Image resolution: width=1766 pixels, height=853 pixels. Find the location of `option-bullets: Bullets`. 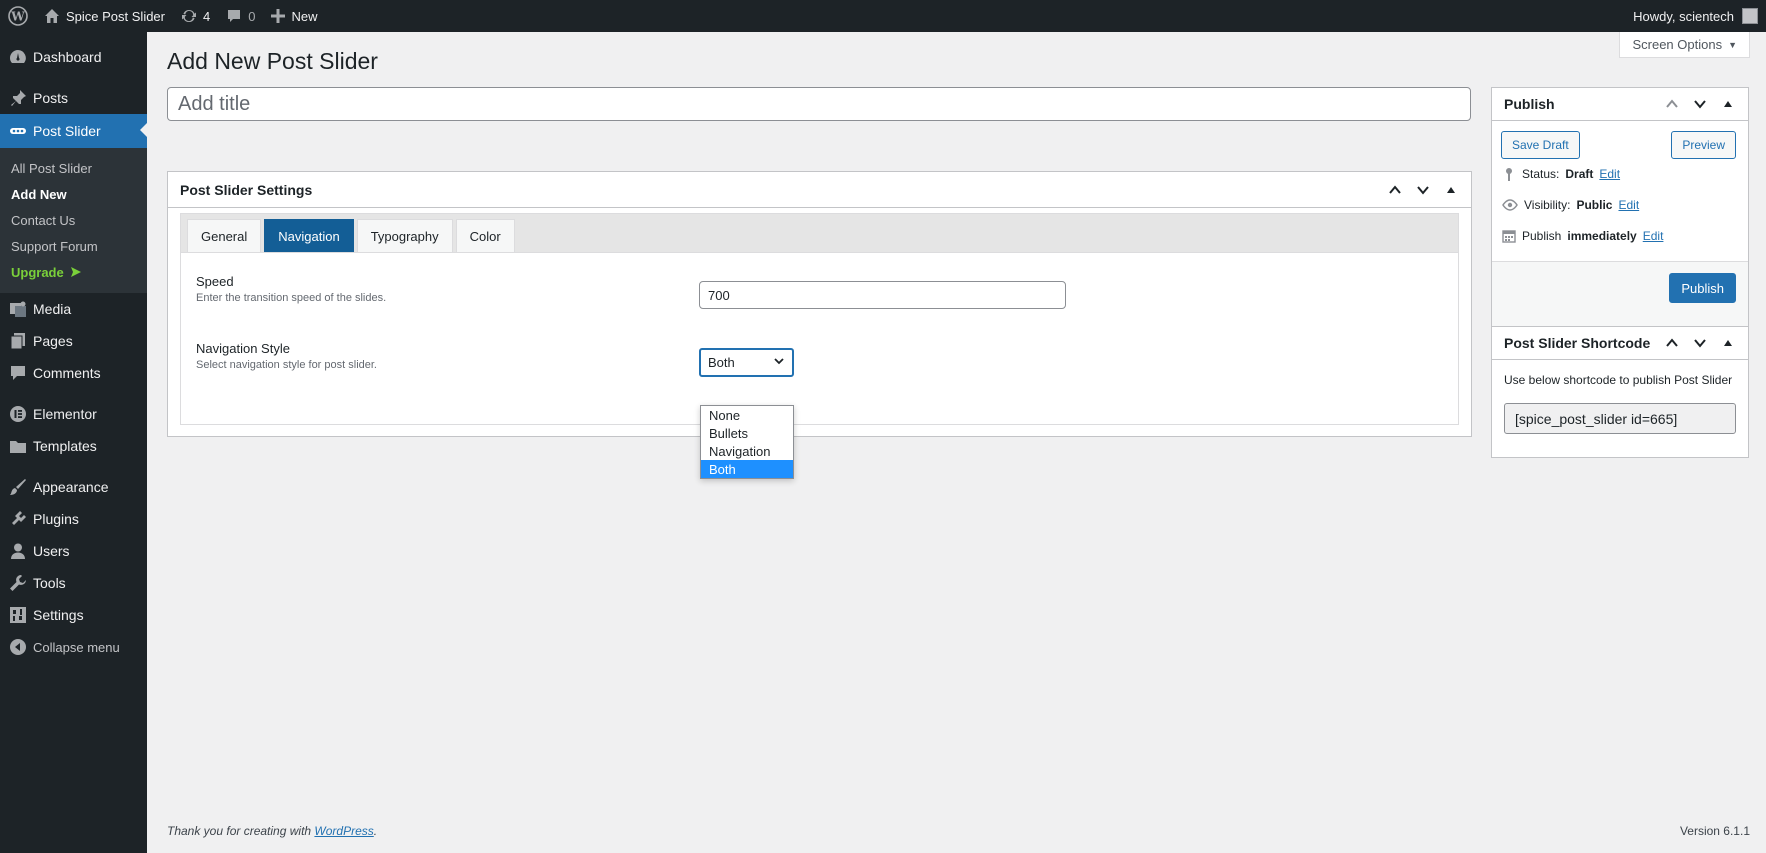

option-bullets: Bullets is located at coordinates (747, 433).